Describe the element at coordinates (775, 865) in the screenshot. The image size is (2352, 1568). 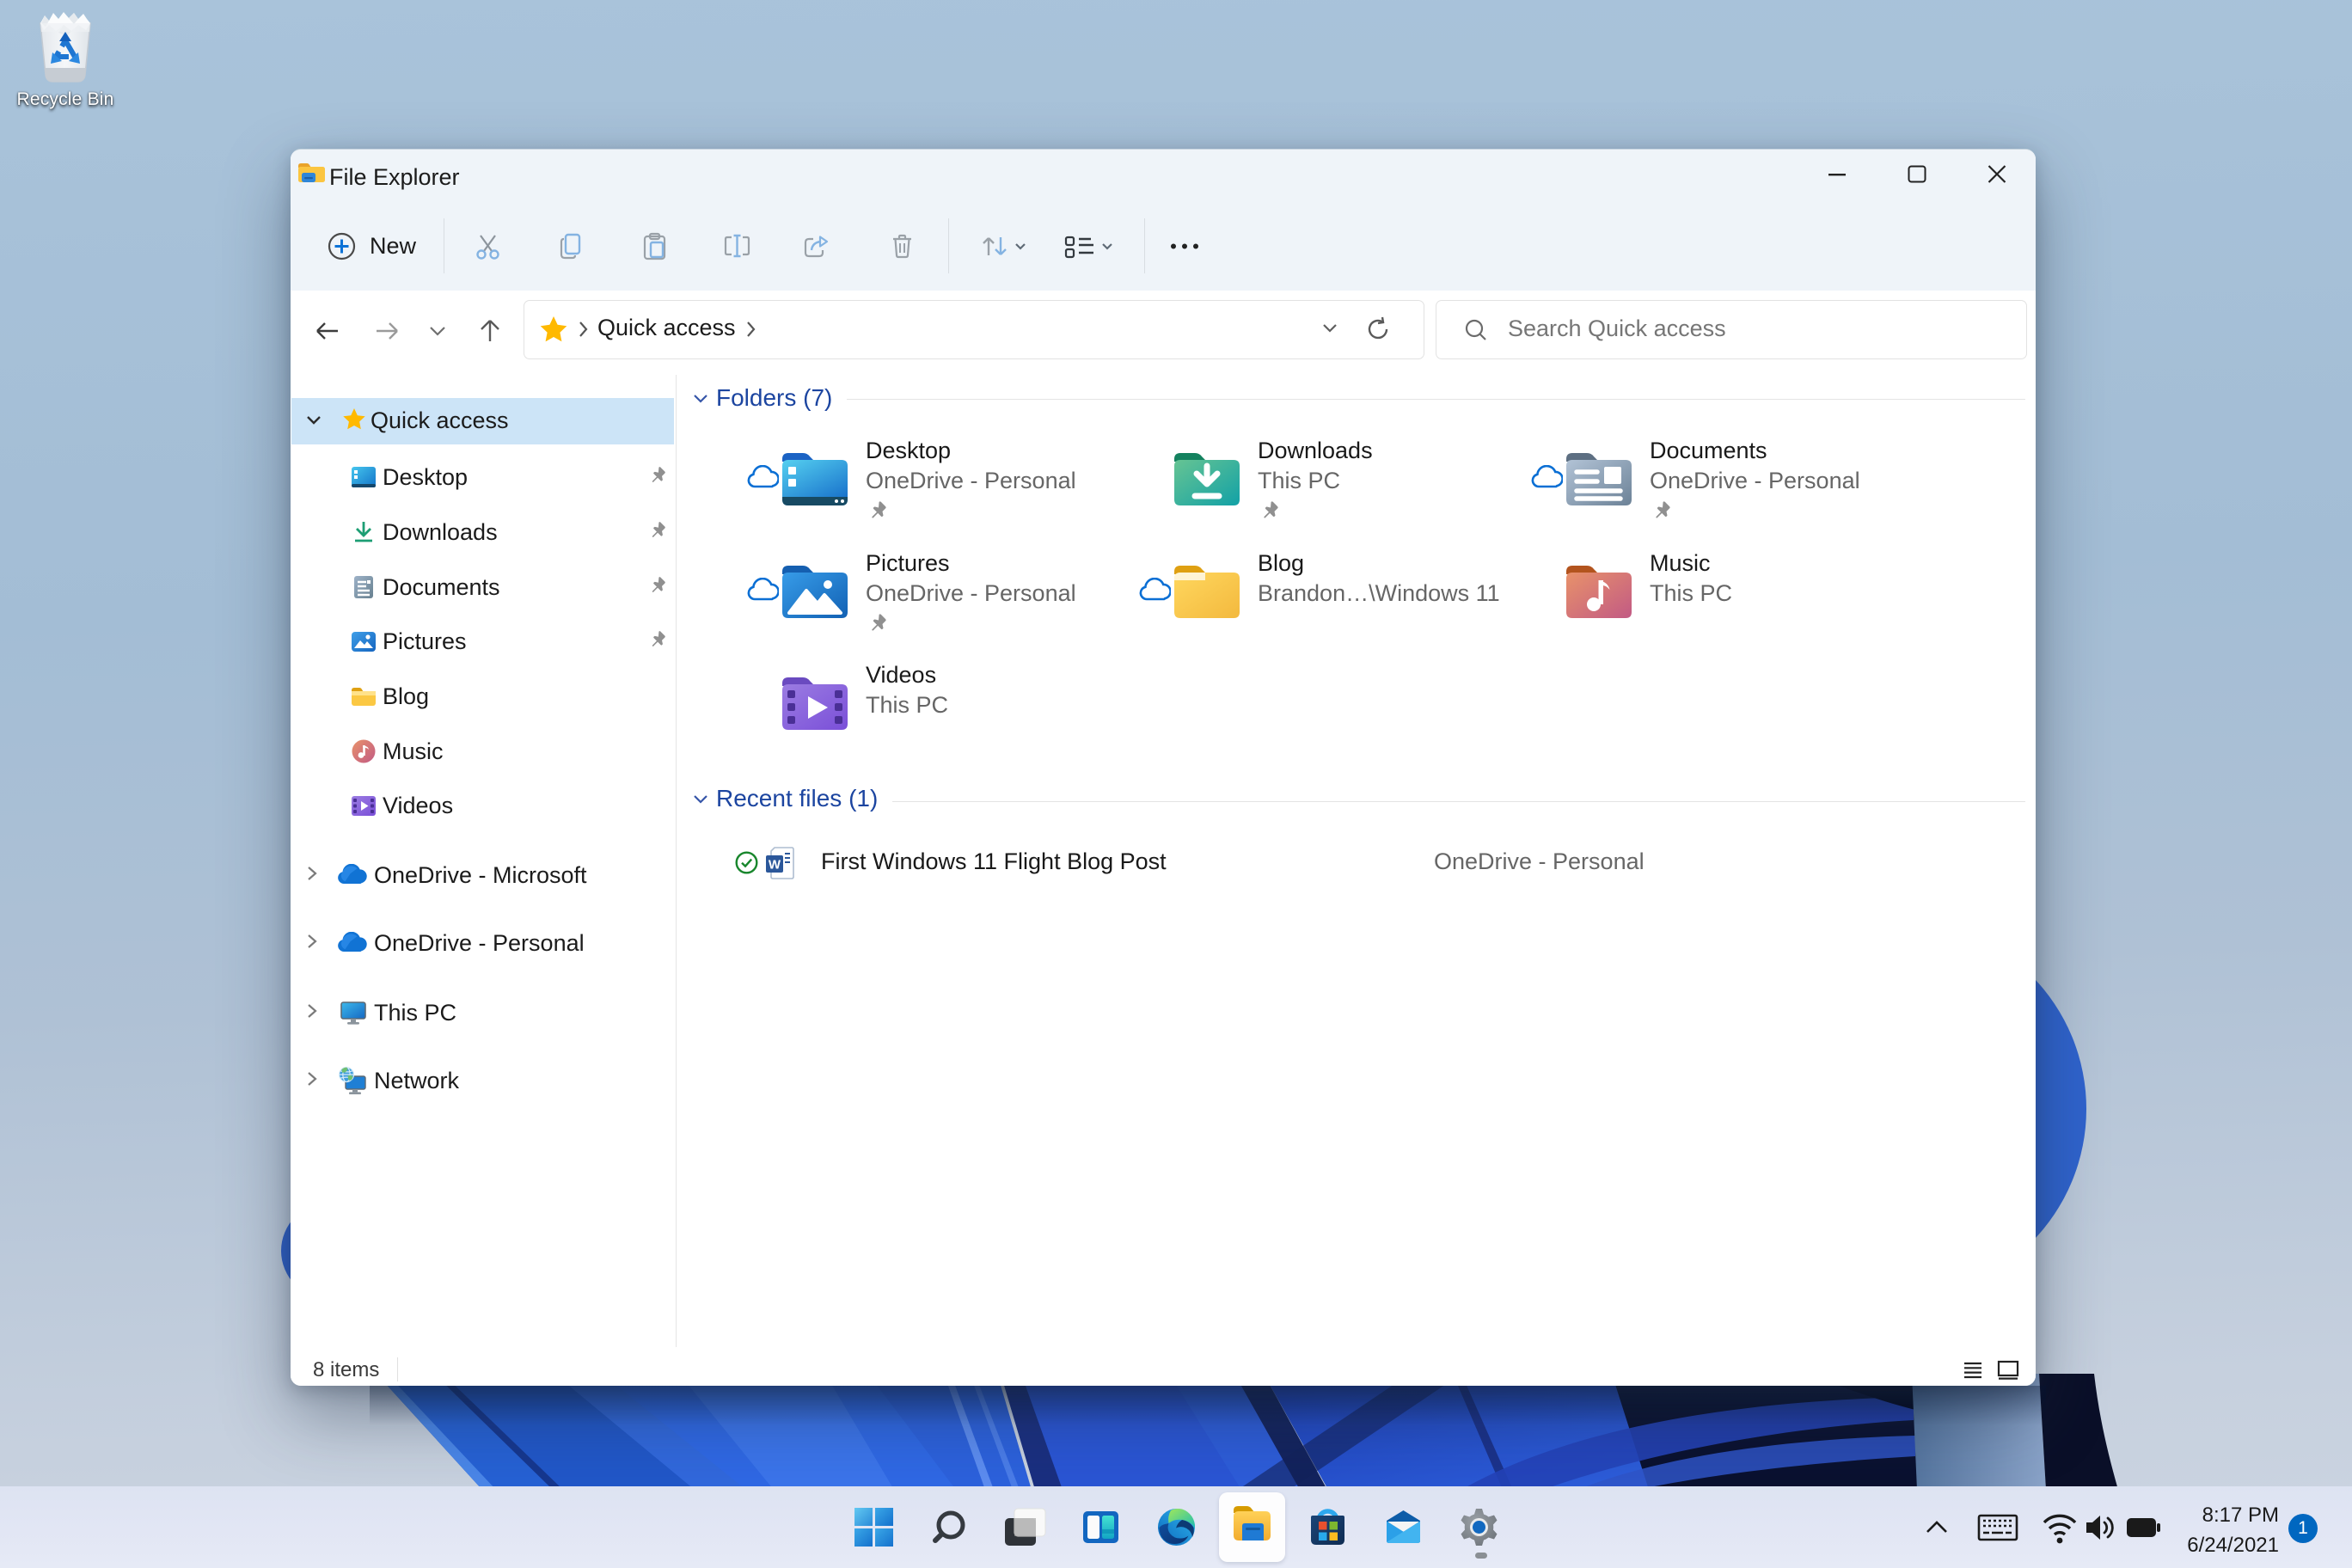
I see `svg-text: W` at that location.